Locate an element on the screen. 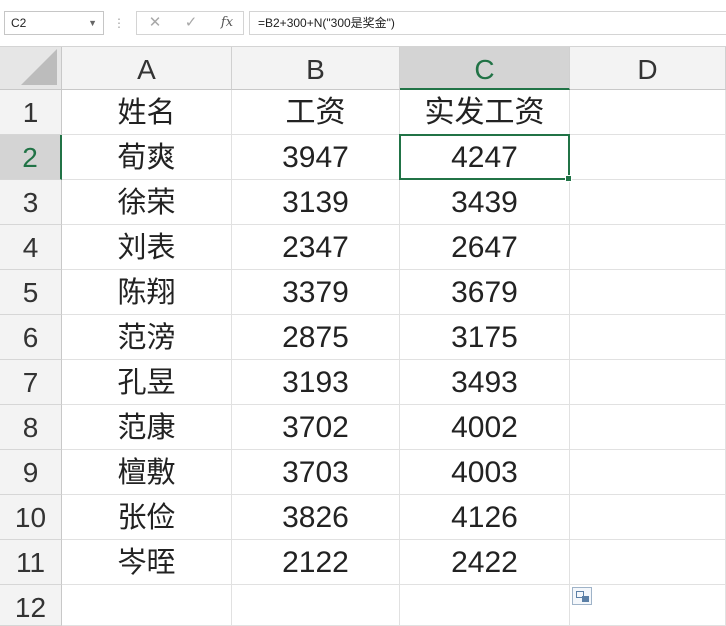 The height and width of the screenshot is (626, 726). row-header-6: 6 is located at coordinates (31, 337).